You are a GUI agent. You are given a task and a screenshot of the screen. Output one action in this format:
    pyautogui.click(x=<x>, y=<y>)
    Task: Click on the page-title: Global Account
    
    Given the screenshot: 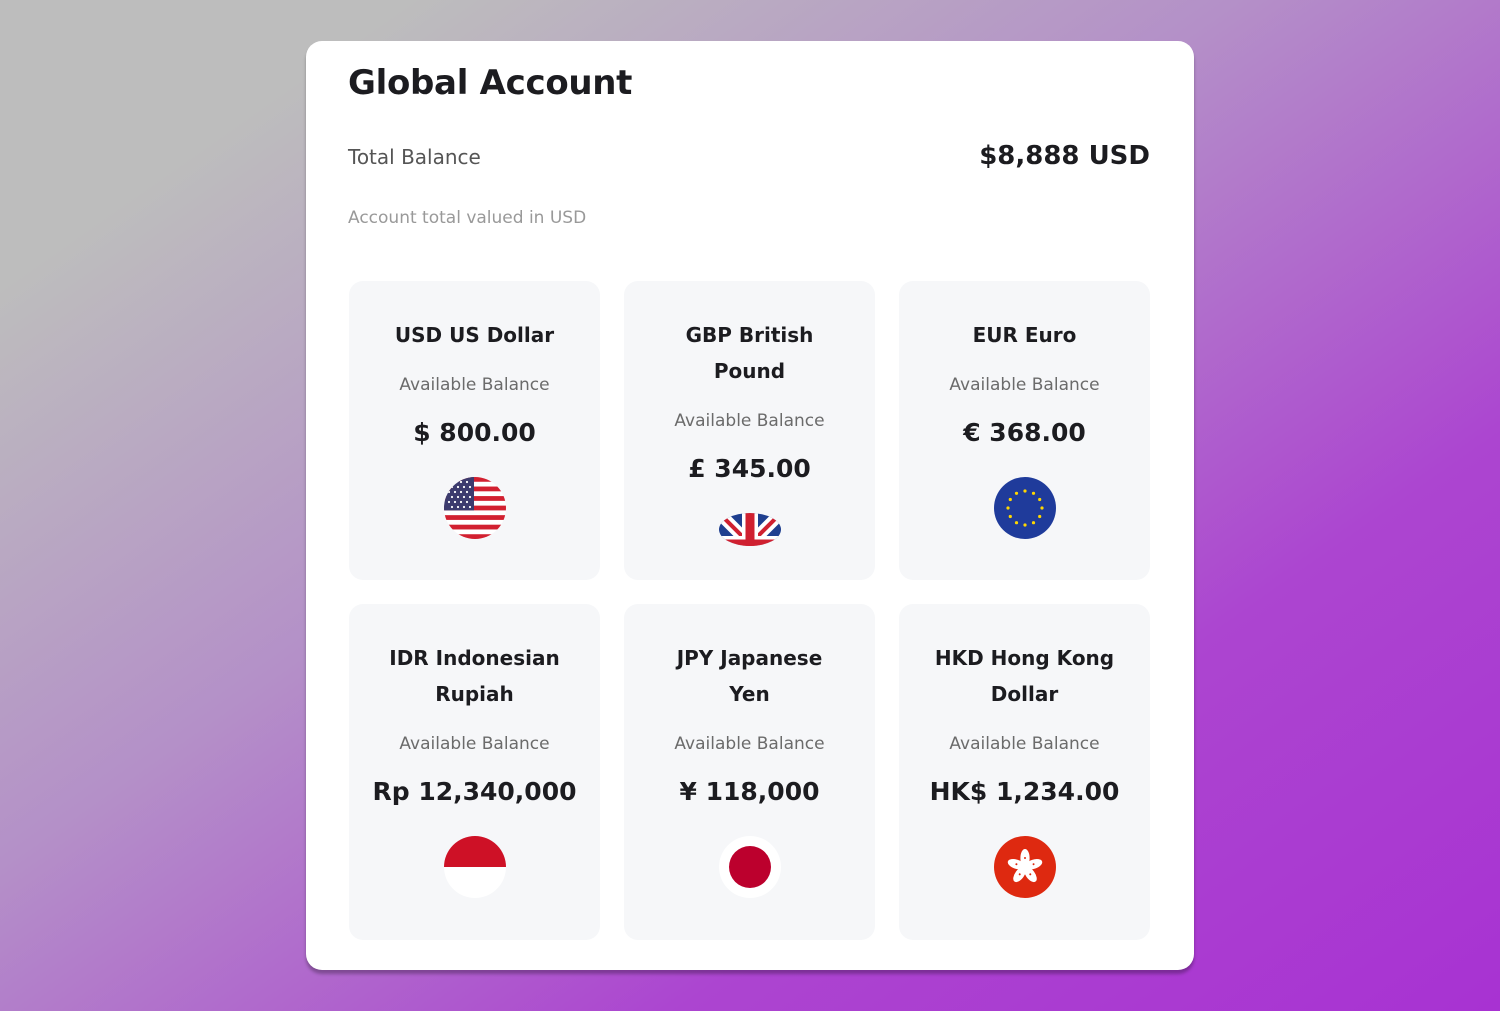 What is the action you would take?
    pyautogui.click(x=490, y=83)
    